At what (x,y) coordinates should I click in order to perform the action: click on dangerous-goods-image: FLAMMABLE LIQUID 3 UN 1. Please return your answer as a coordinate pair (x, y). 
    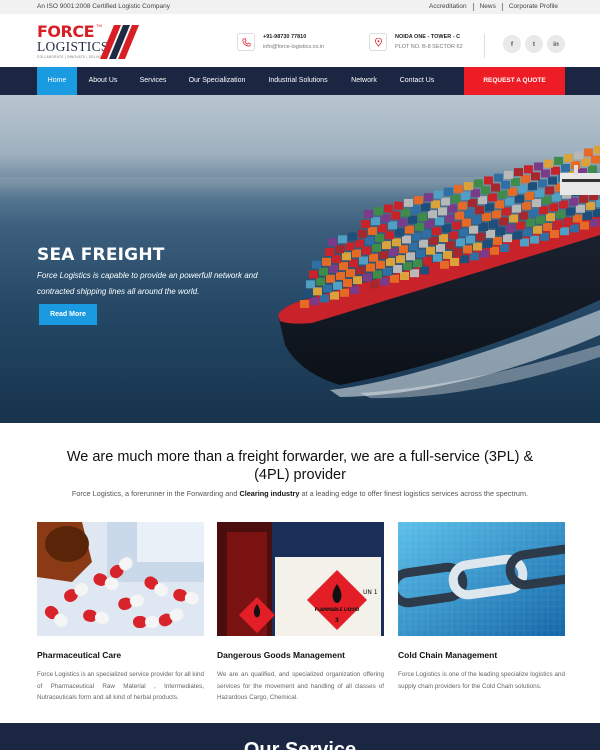
    Looking at the image, I should click on (300, 579).